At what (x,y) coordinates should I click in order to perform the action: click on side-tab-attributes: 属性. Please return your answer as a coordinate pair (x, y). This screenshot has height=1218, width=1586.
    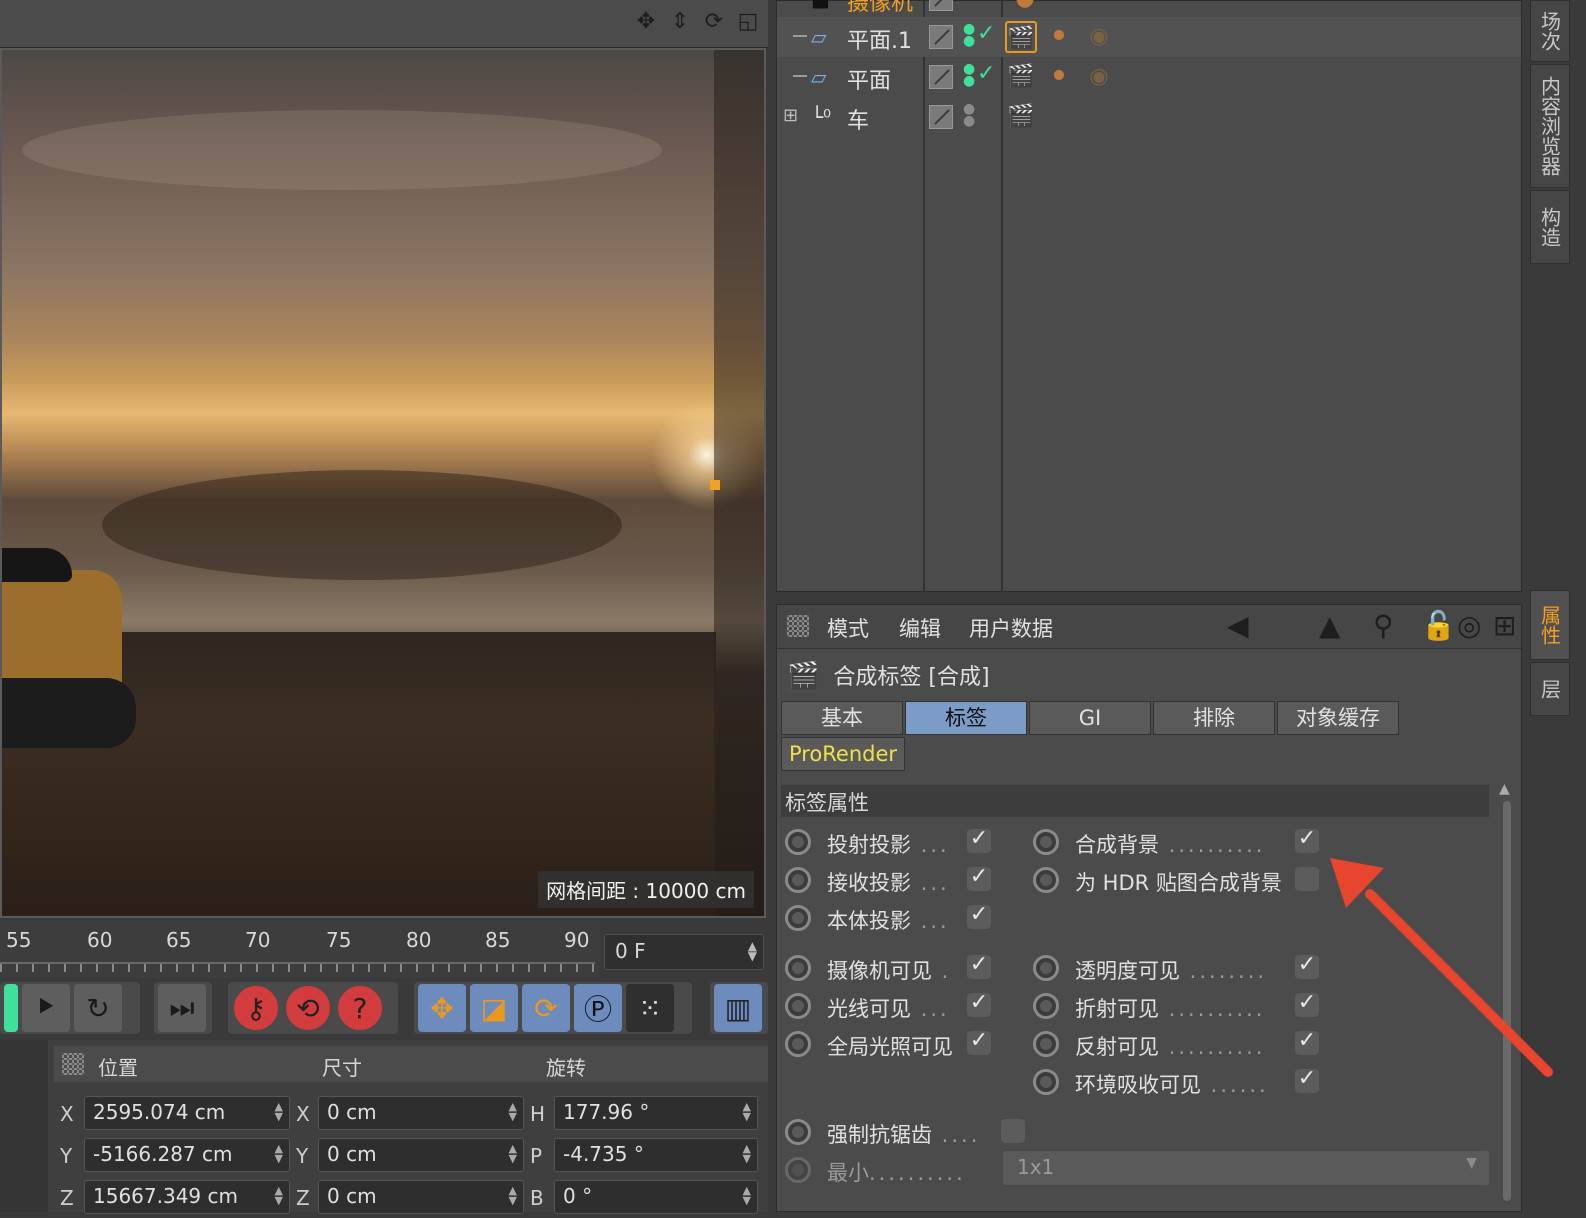
    Looking at the image, I should click on (1550, 625).